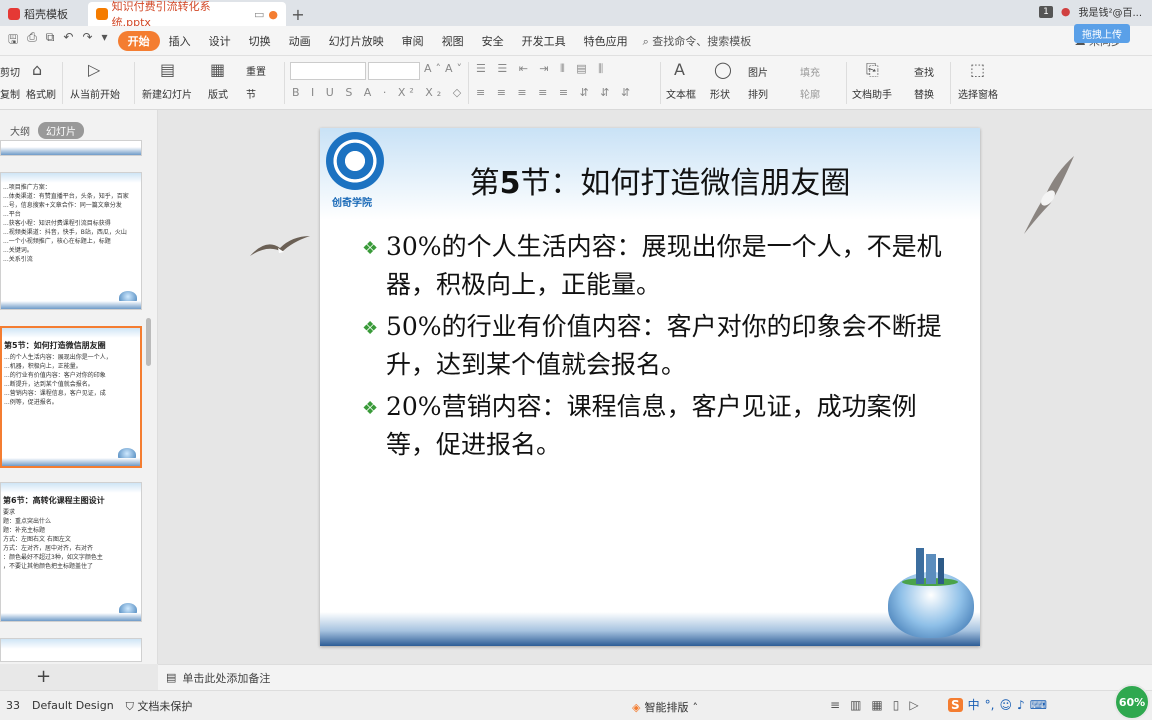 This screenshot has height=720, width=1152. Describe the element at coordinates (555, 92) in the screenshot. I see `align-toolbar: ≡ ≡ ≡ ≡ ≡ ⇵ ⇵ ⇵` at that location.